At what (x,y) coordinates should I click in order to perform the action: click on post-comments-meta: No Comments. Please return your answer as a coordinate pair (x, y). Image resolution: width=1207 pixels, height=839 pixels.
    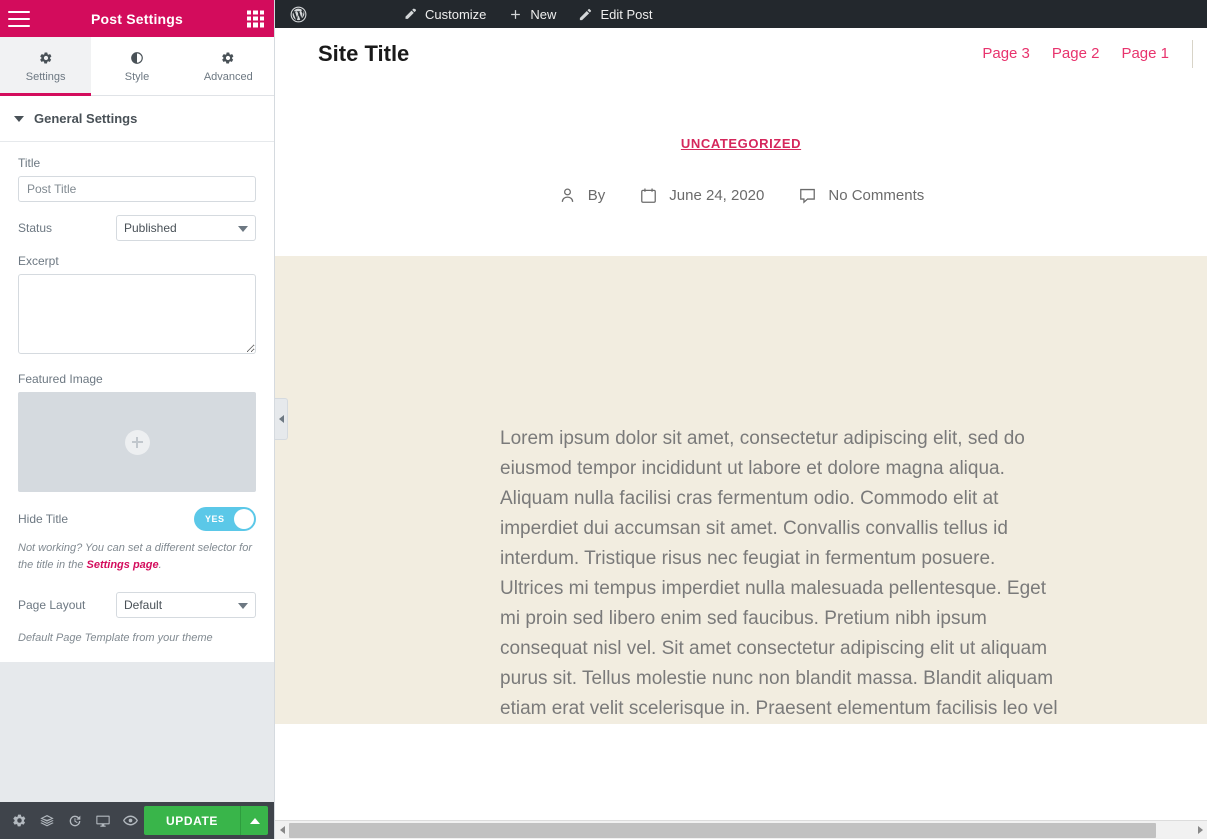
    Looking at the image, I should click on (861, 195).